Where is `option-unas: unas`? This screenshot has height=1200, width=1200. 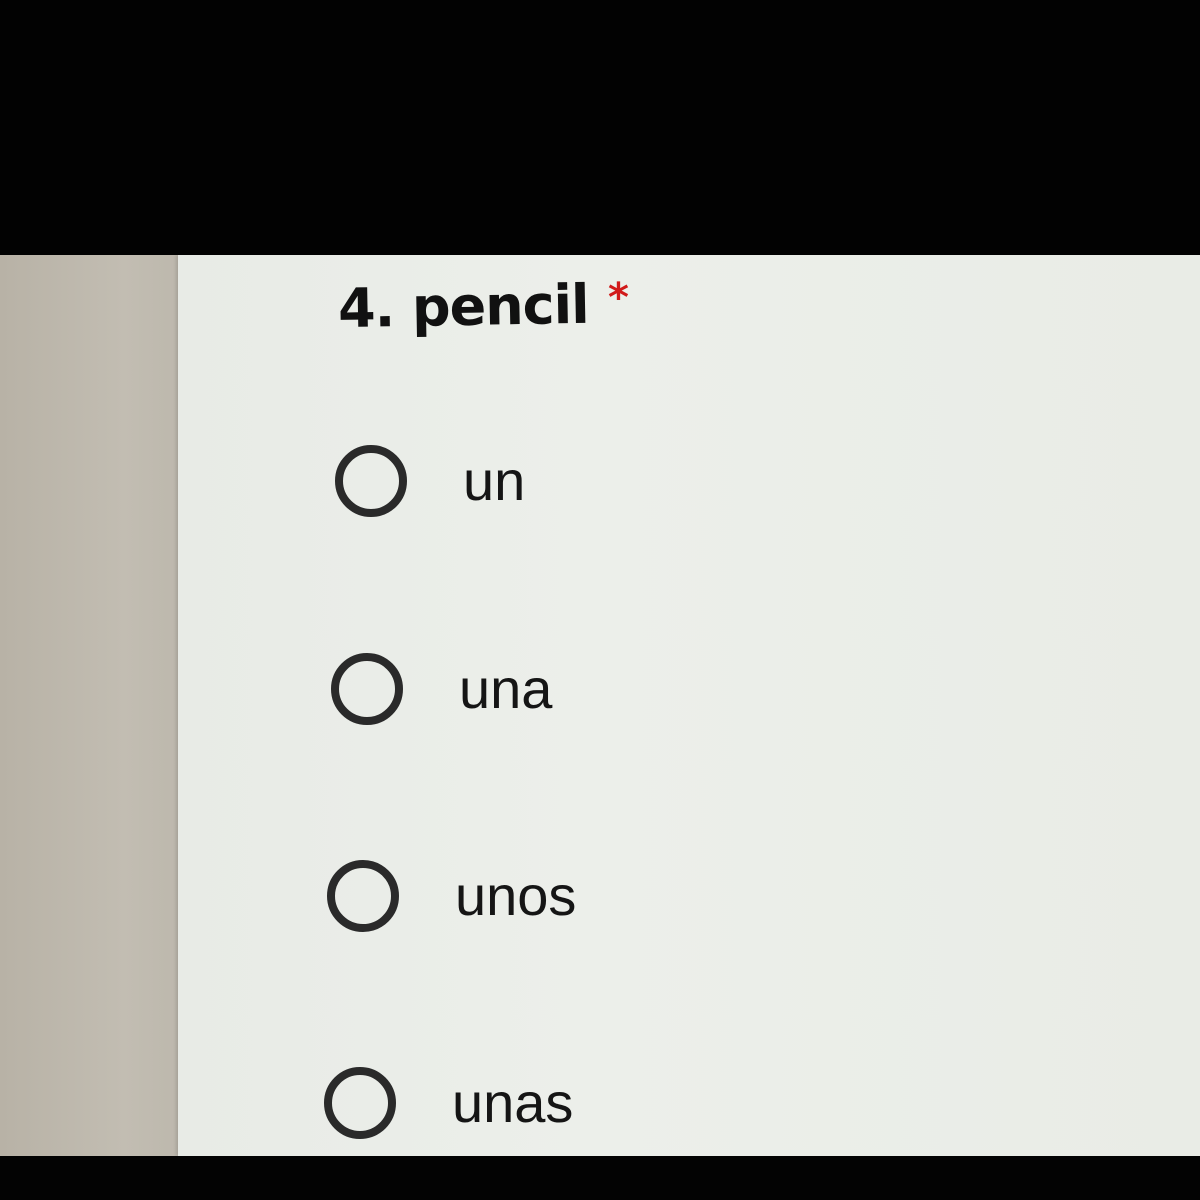 option-unas: unas is located at coordinates (448, 1103).